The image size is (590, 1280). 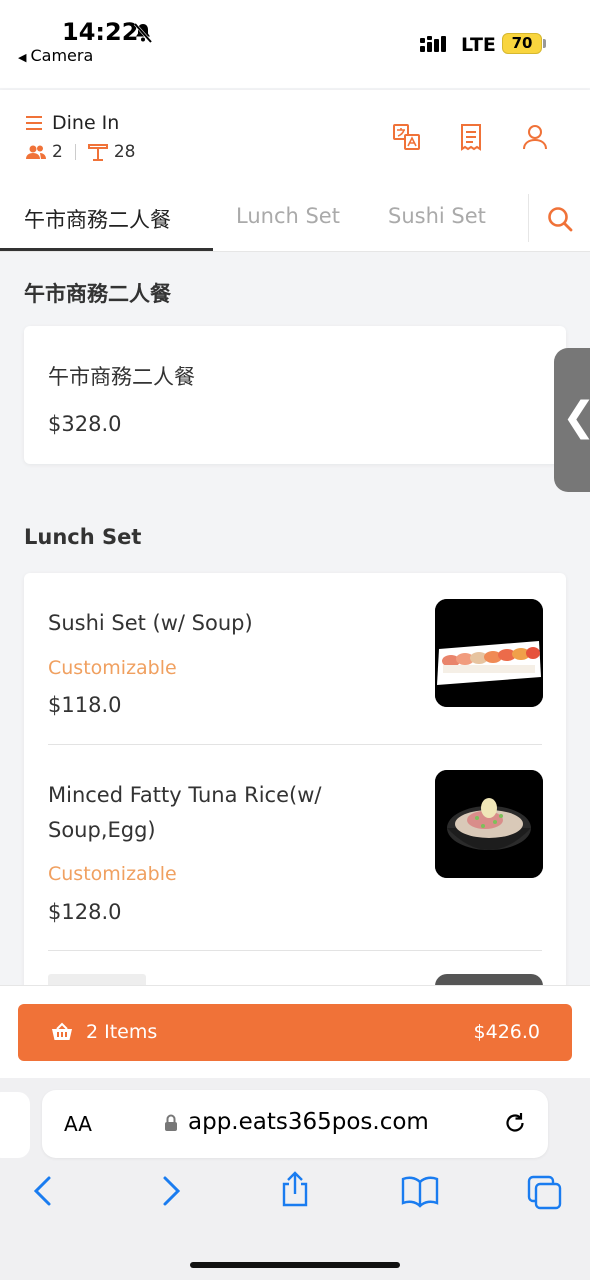 I want to click on info-separator, so click(x=75, y=152).